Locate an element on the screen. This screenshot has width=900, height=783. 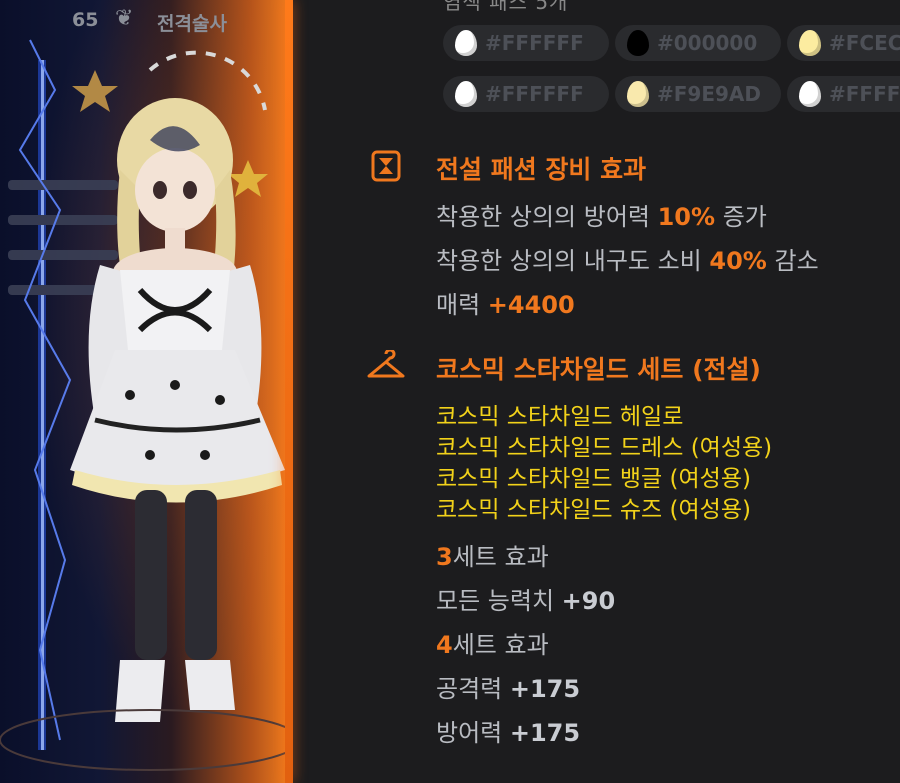
set-bonus-3-stat: 모든 능력치 +90 is located at coordinates (526, 601).